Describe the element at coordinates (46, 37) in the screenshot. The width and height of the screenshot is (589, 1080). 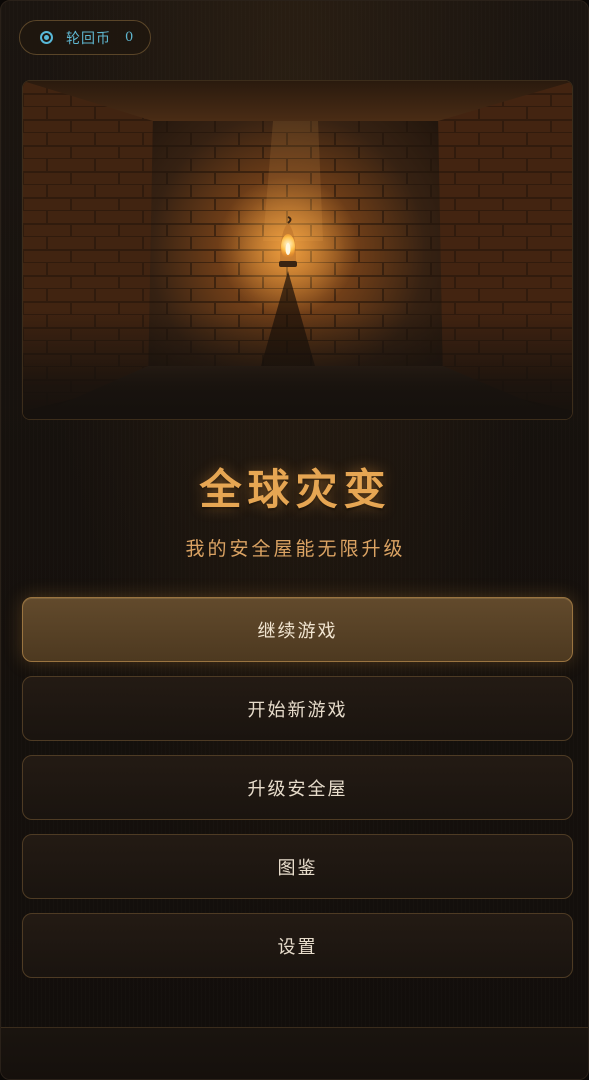
I see `coin-ring-icon` at that location.